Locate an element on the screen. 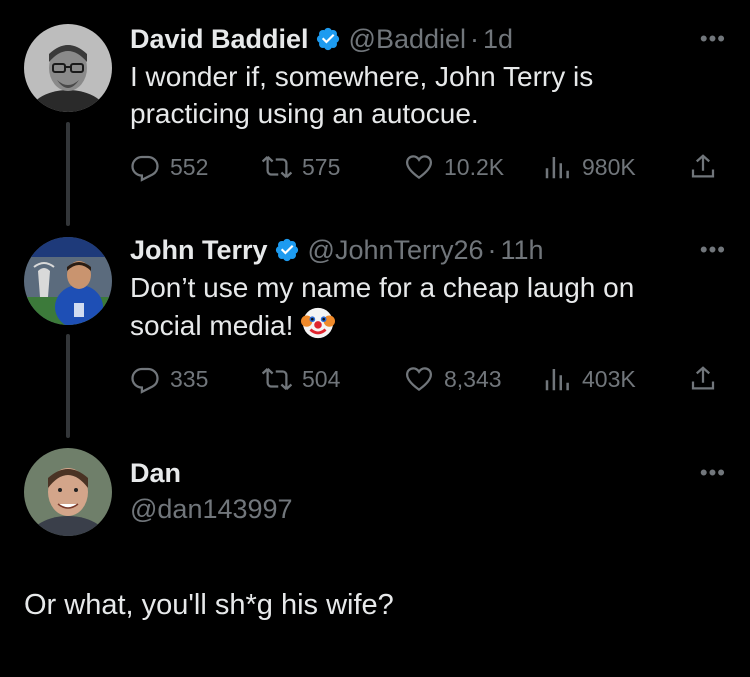 This screenshot has width=750, height=677. tweet-actions: 552 575 10.2K 980K is located at coordinates (428, 167).